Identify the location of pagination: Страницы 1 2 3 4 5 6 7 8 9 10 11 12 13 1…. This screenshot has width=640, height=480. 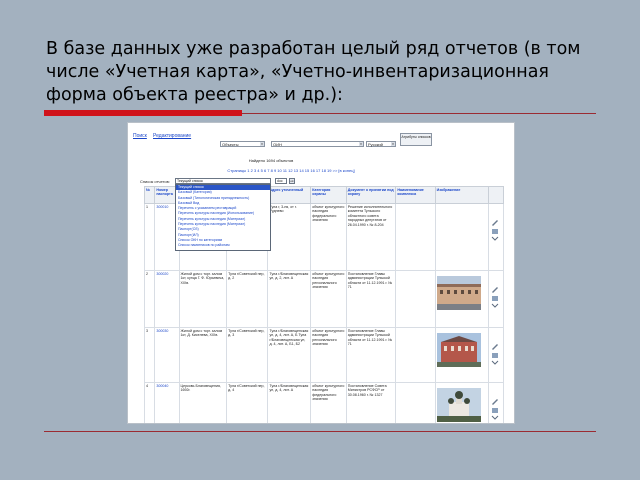
(291, 170).